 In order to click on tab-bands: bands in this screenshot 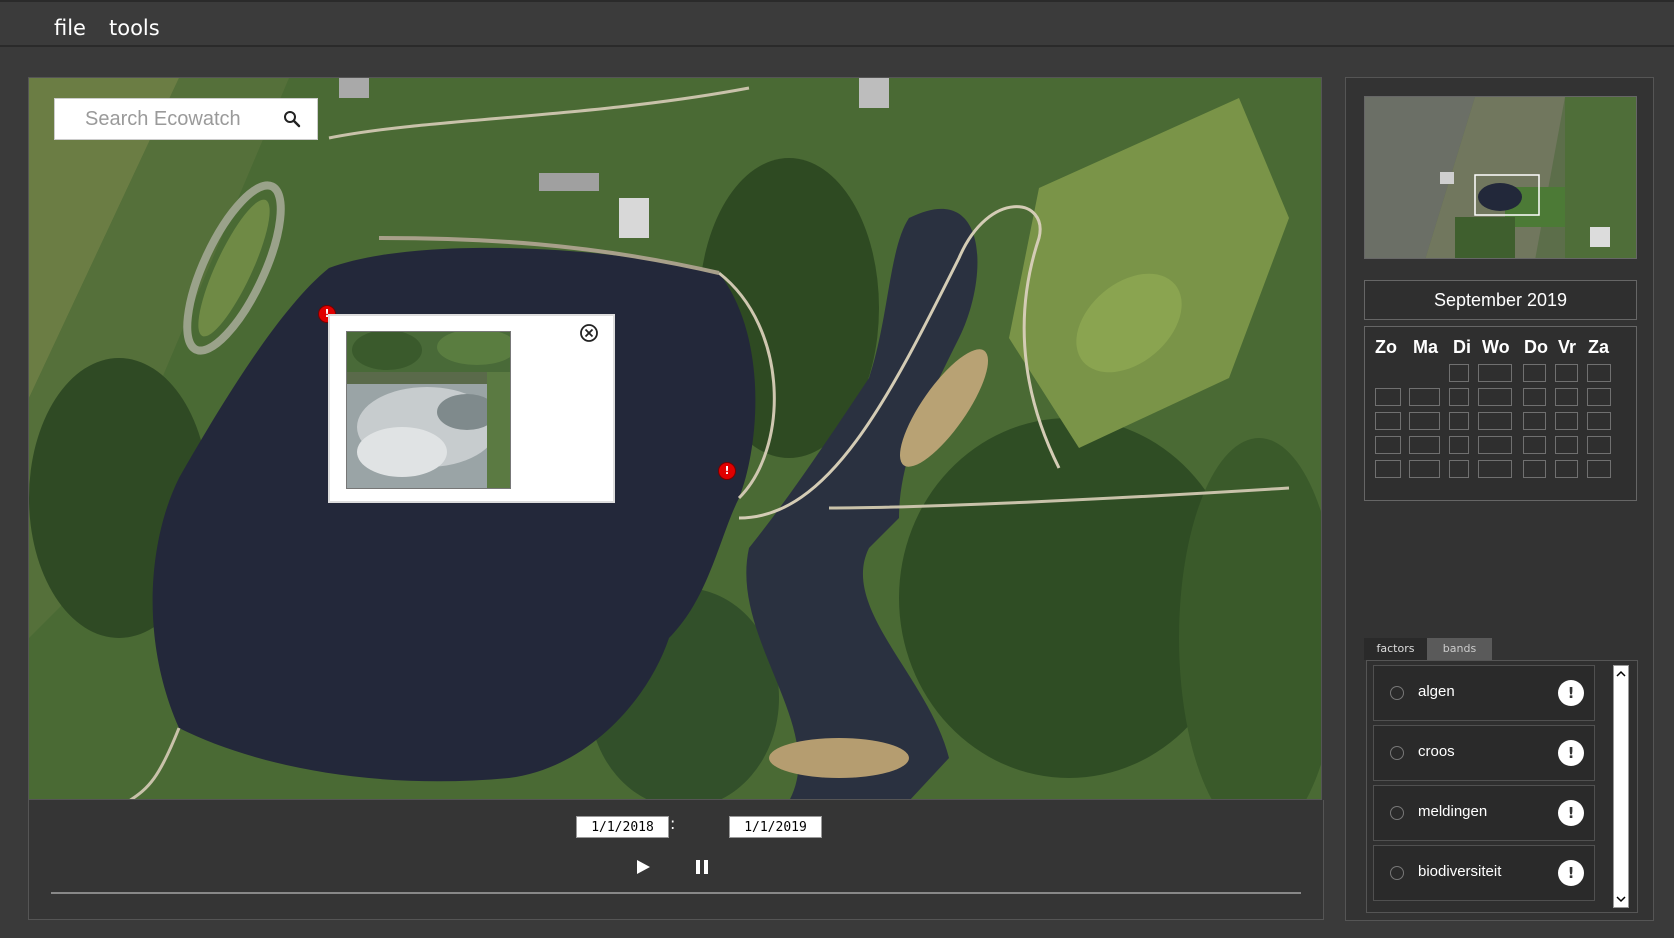, I will do `click(1459, 649)`.